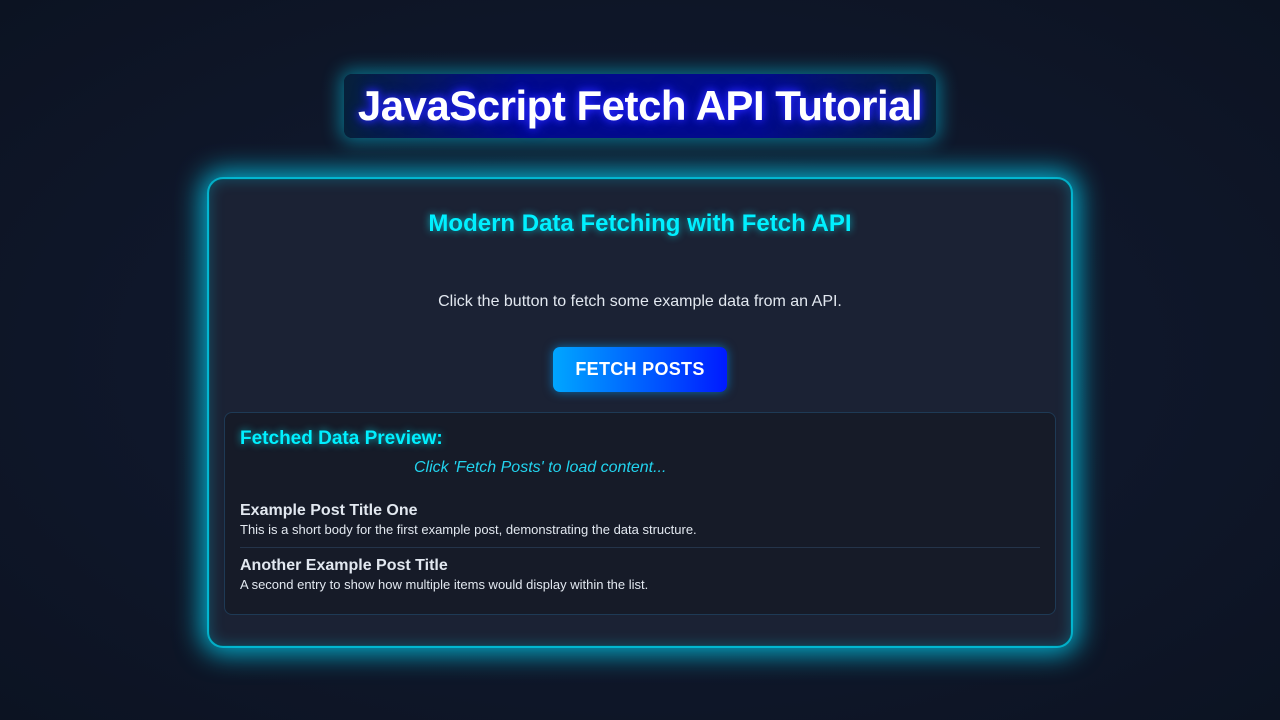 The width and height of the screenshot is (1280, 720). I want to click on fetch-posts-button: FETCH POSTS, so click(640, 369).